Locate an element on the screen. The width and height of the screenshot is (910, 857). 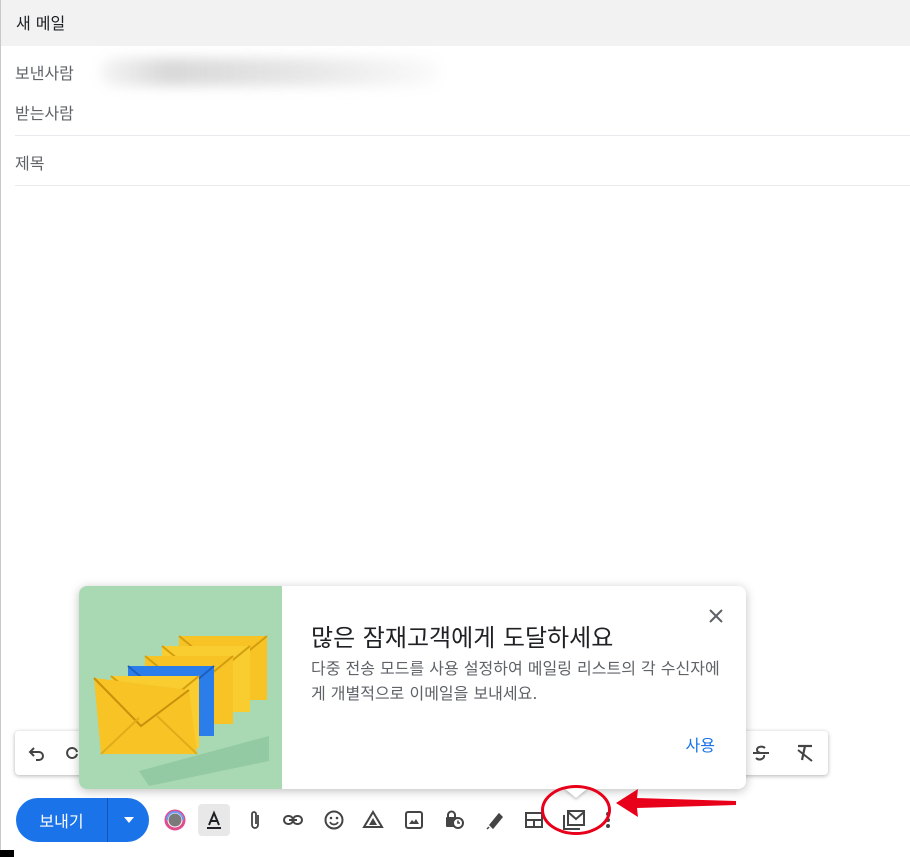
corner-marker is located at coordinates (7, 853).